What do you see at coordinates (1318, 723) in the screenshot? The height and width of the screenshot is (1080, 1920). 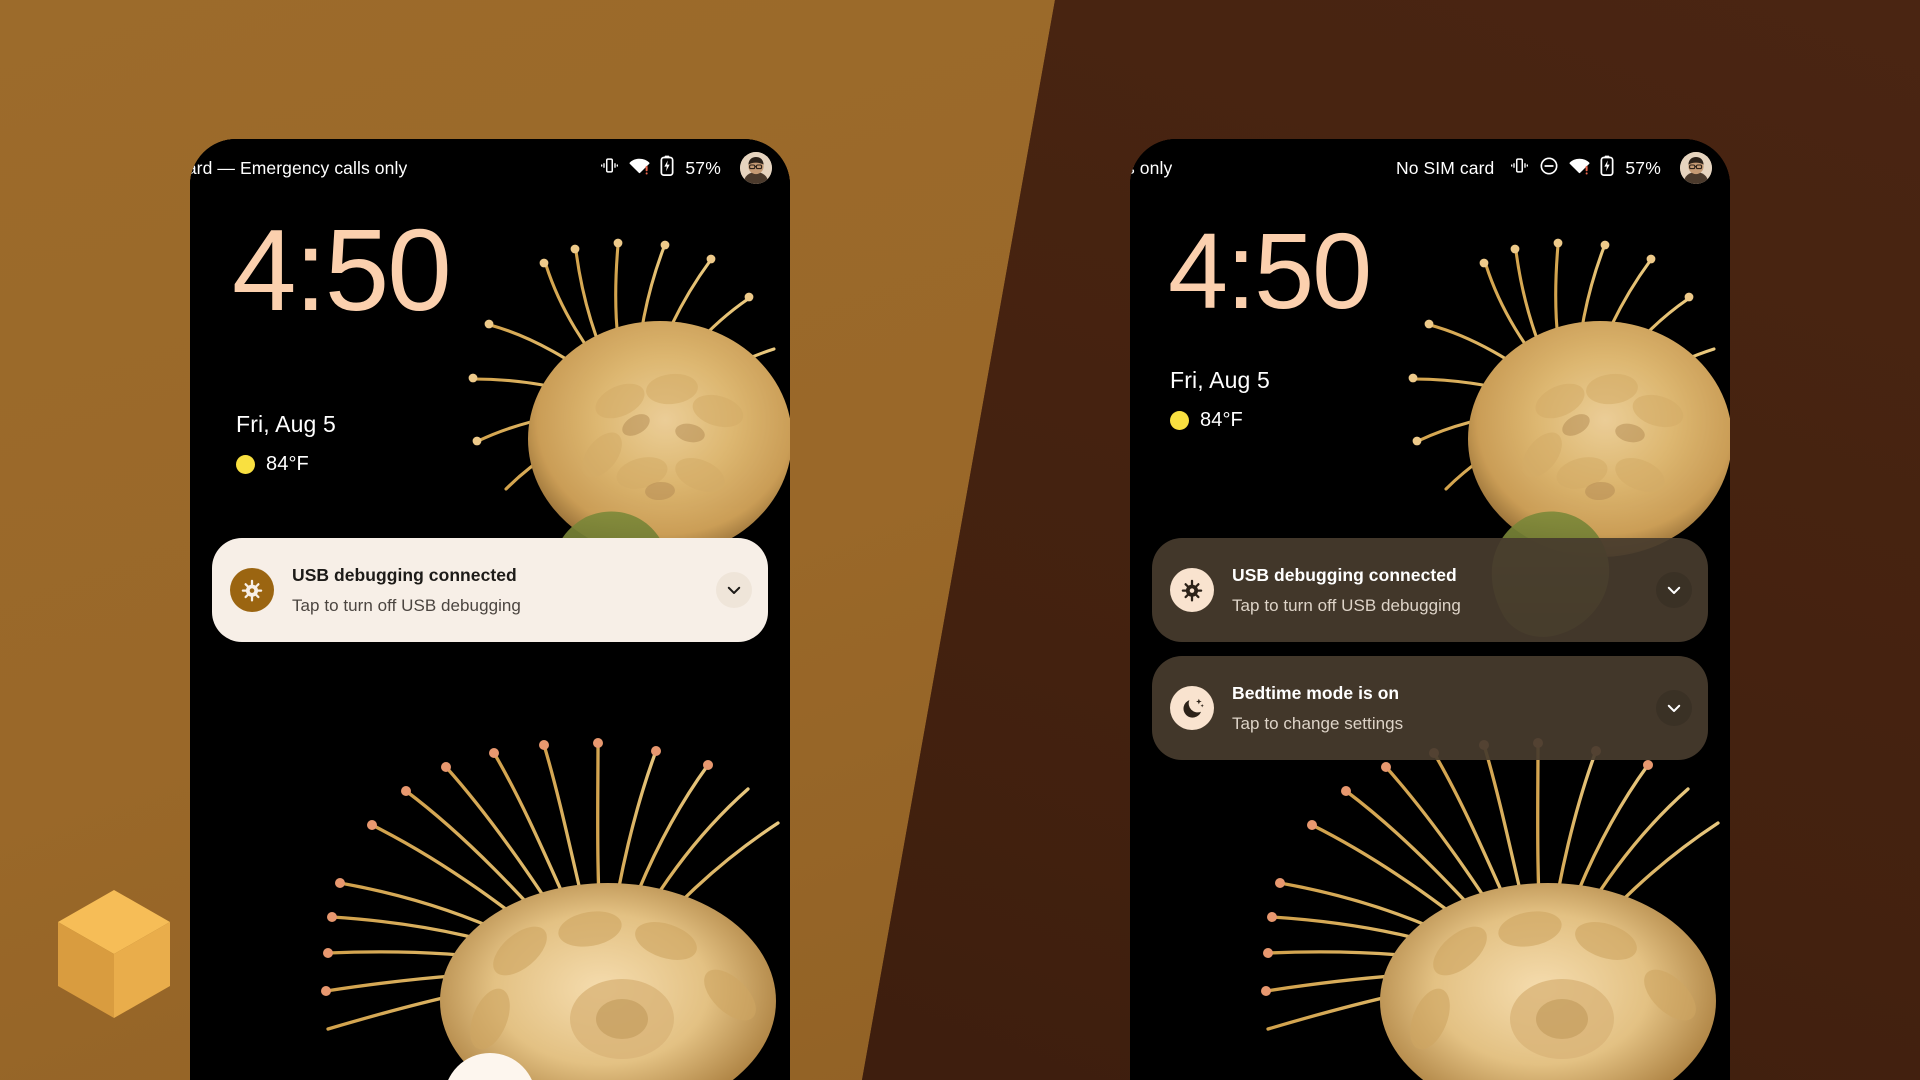 I see `notification-subtitle: Tap to change settings` at bounding box center [1318, 723].